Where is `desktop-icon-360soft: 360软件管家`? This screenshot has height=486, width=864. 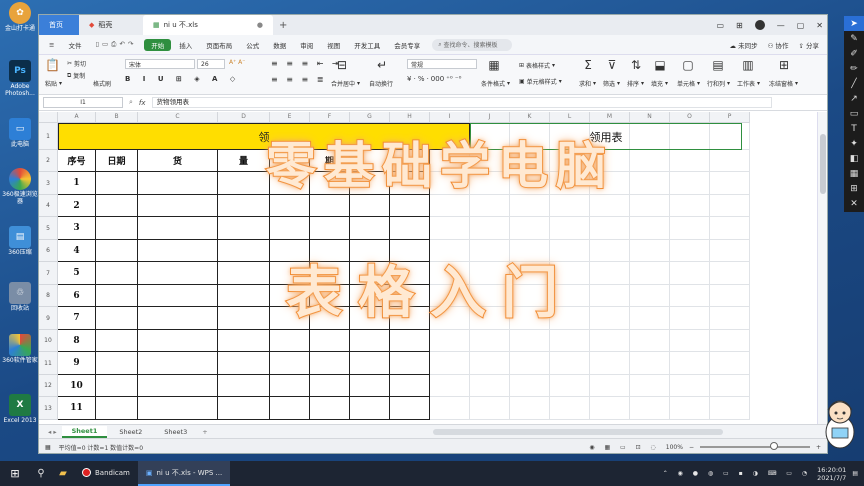
desktop-icon-360soft: 360软件管家 is located at coordinates (20, 349).